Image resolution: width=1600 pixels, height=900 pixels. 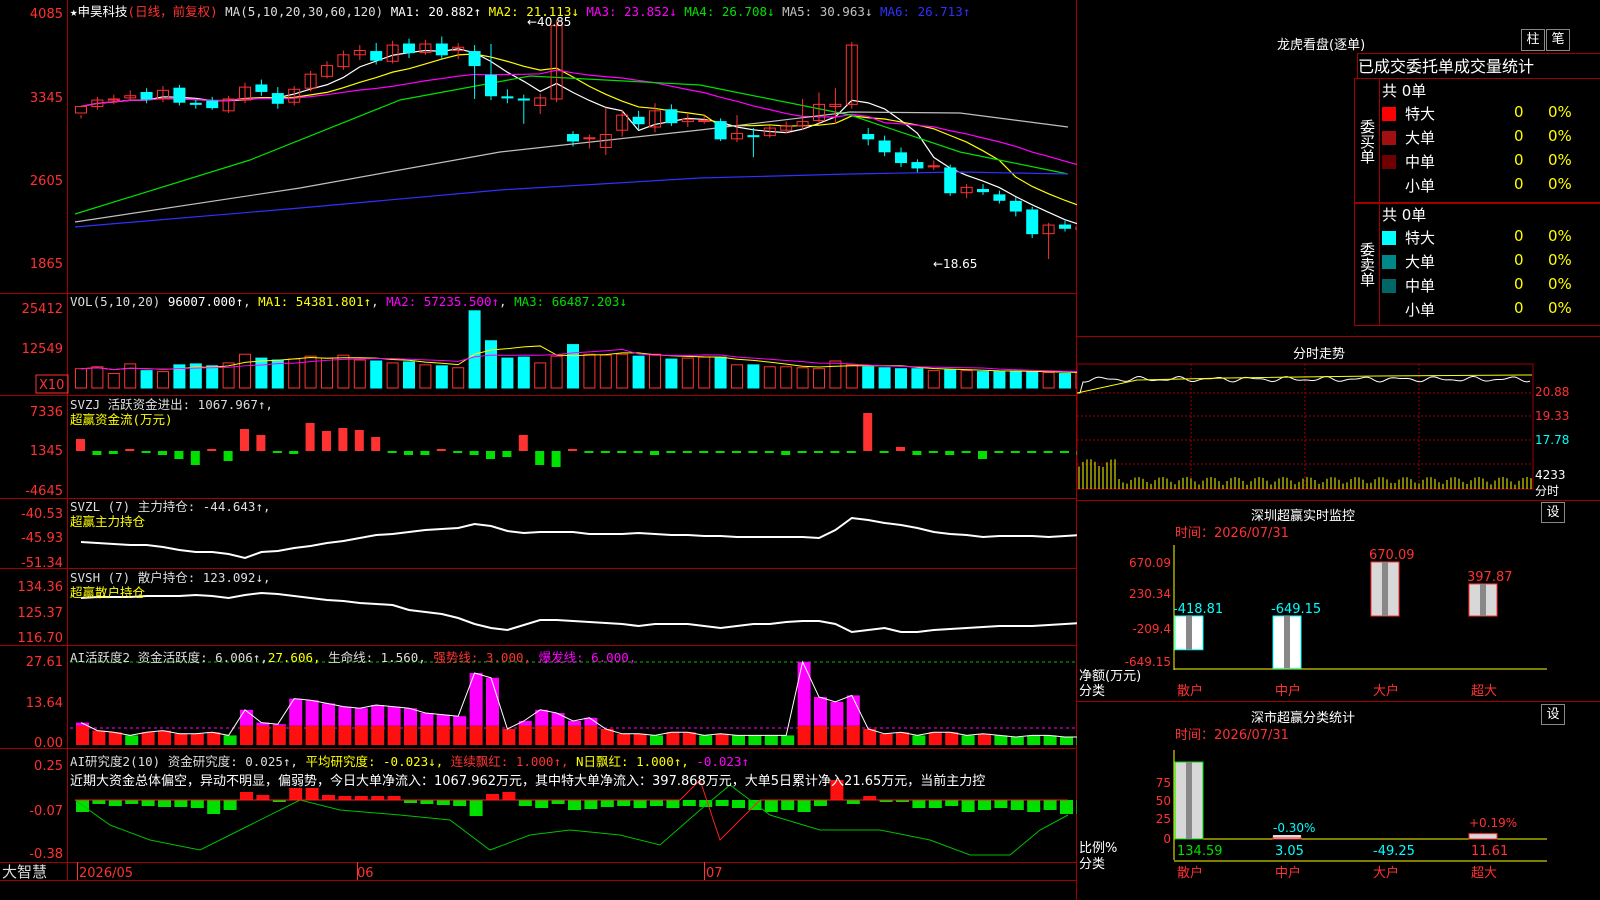 I want to click on fl-tick: 0, so click(x=1167, y=839).